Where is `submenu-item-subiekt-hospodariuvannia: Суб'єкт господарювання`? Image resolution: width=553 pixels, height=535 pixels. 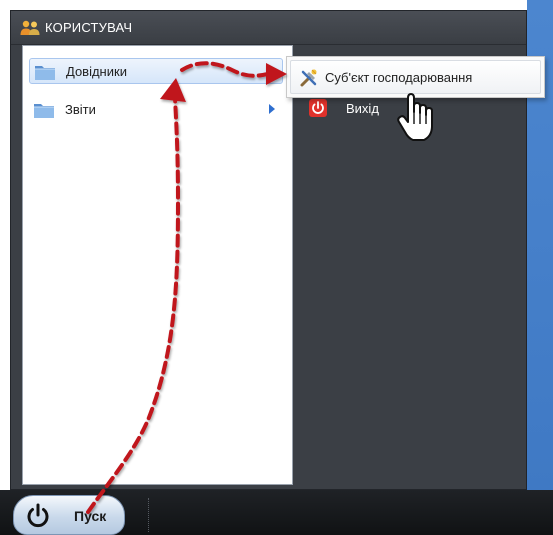
submenu-item-subiekt-hospodariuvannia: Суб'єкт господарювання is located at coordinates (415, 77).